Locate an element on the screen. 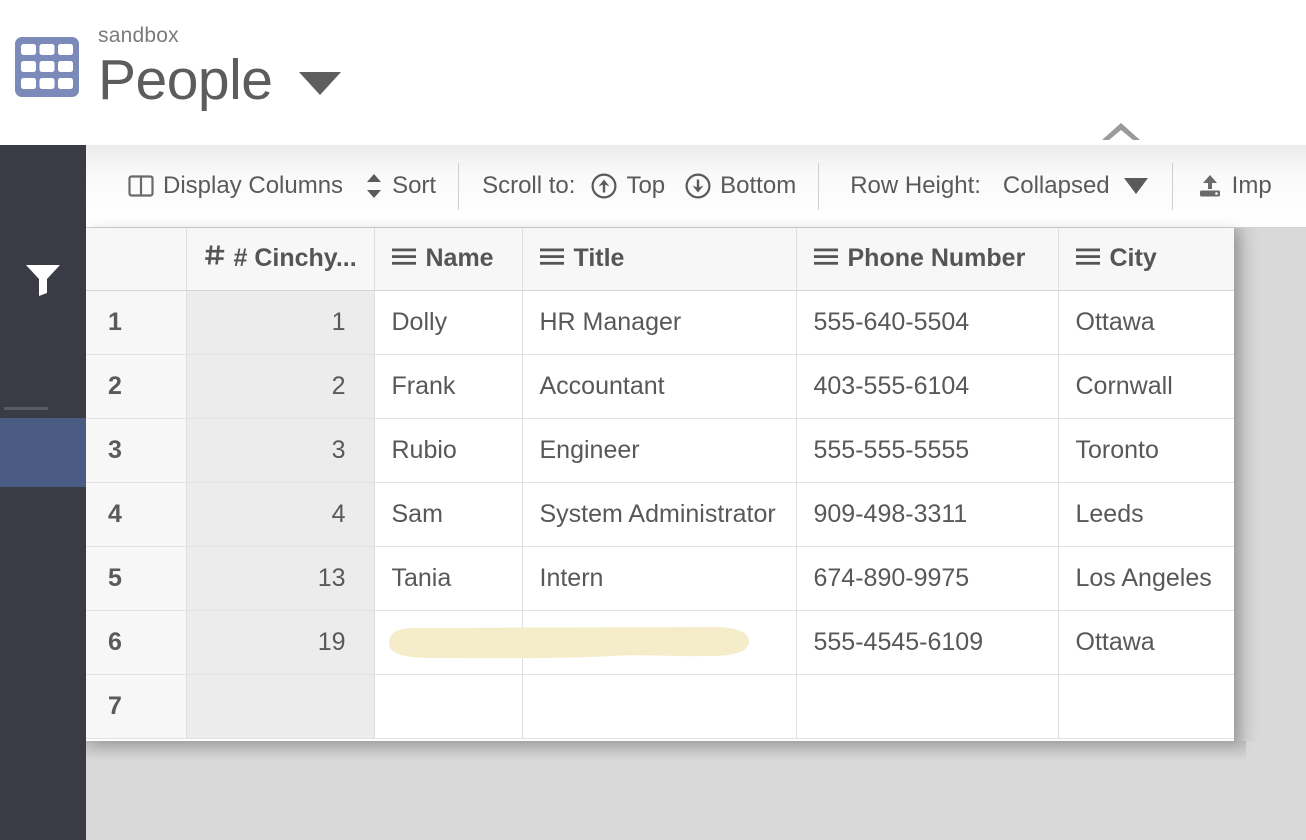 The width and height of the screenshot is (1306, 840). city-cell: Los Angeles is located at coordinates (1146, 578).